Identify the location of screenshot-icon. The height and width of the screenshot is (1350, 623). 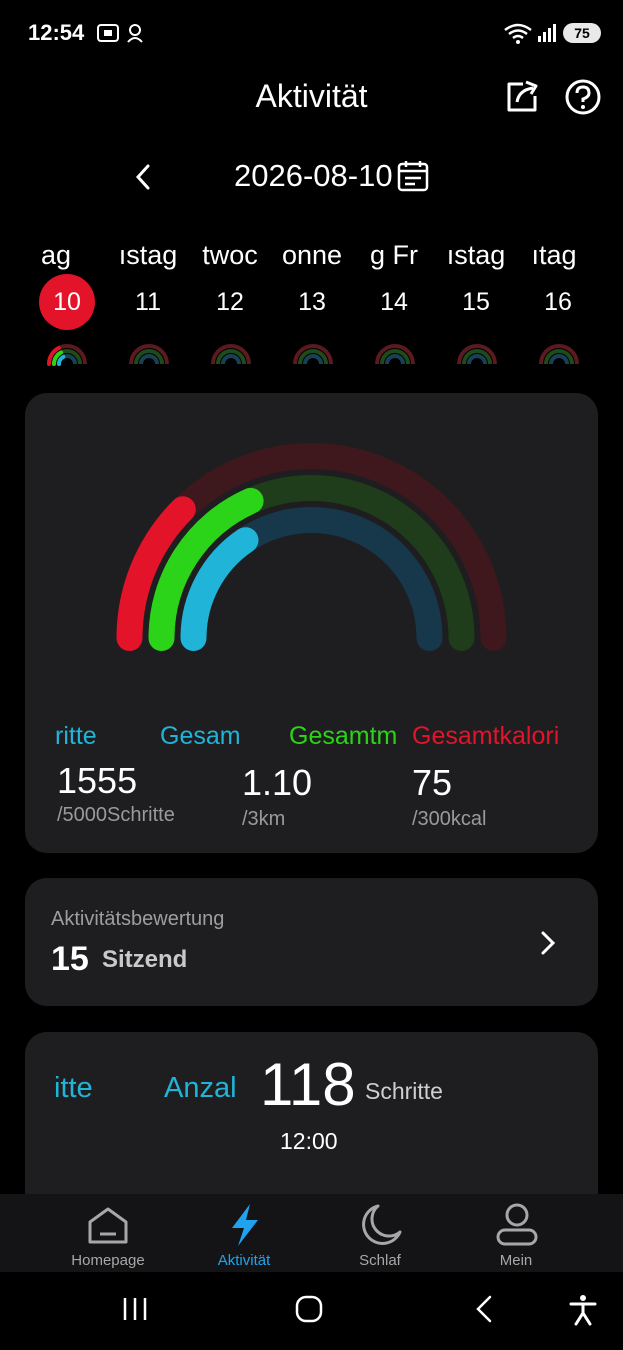
(108, 33).